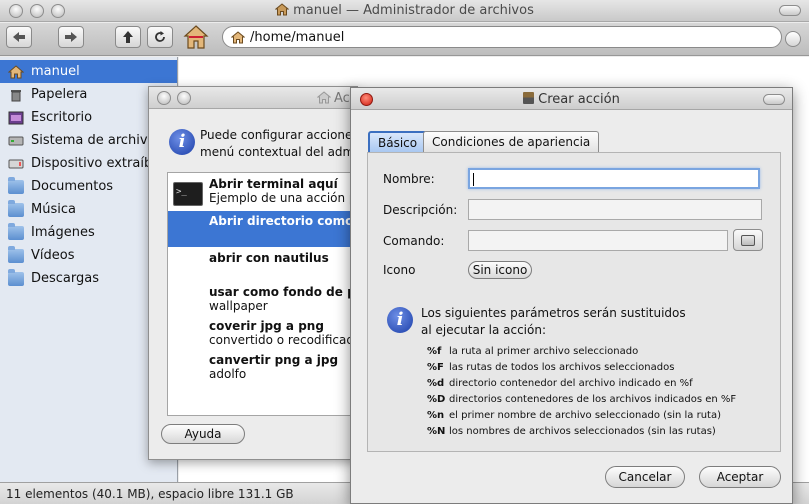 This screenshot has width=809, height=504. I want to click on terminal-icon: >_, so click(188, 194).